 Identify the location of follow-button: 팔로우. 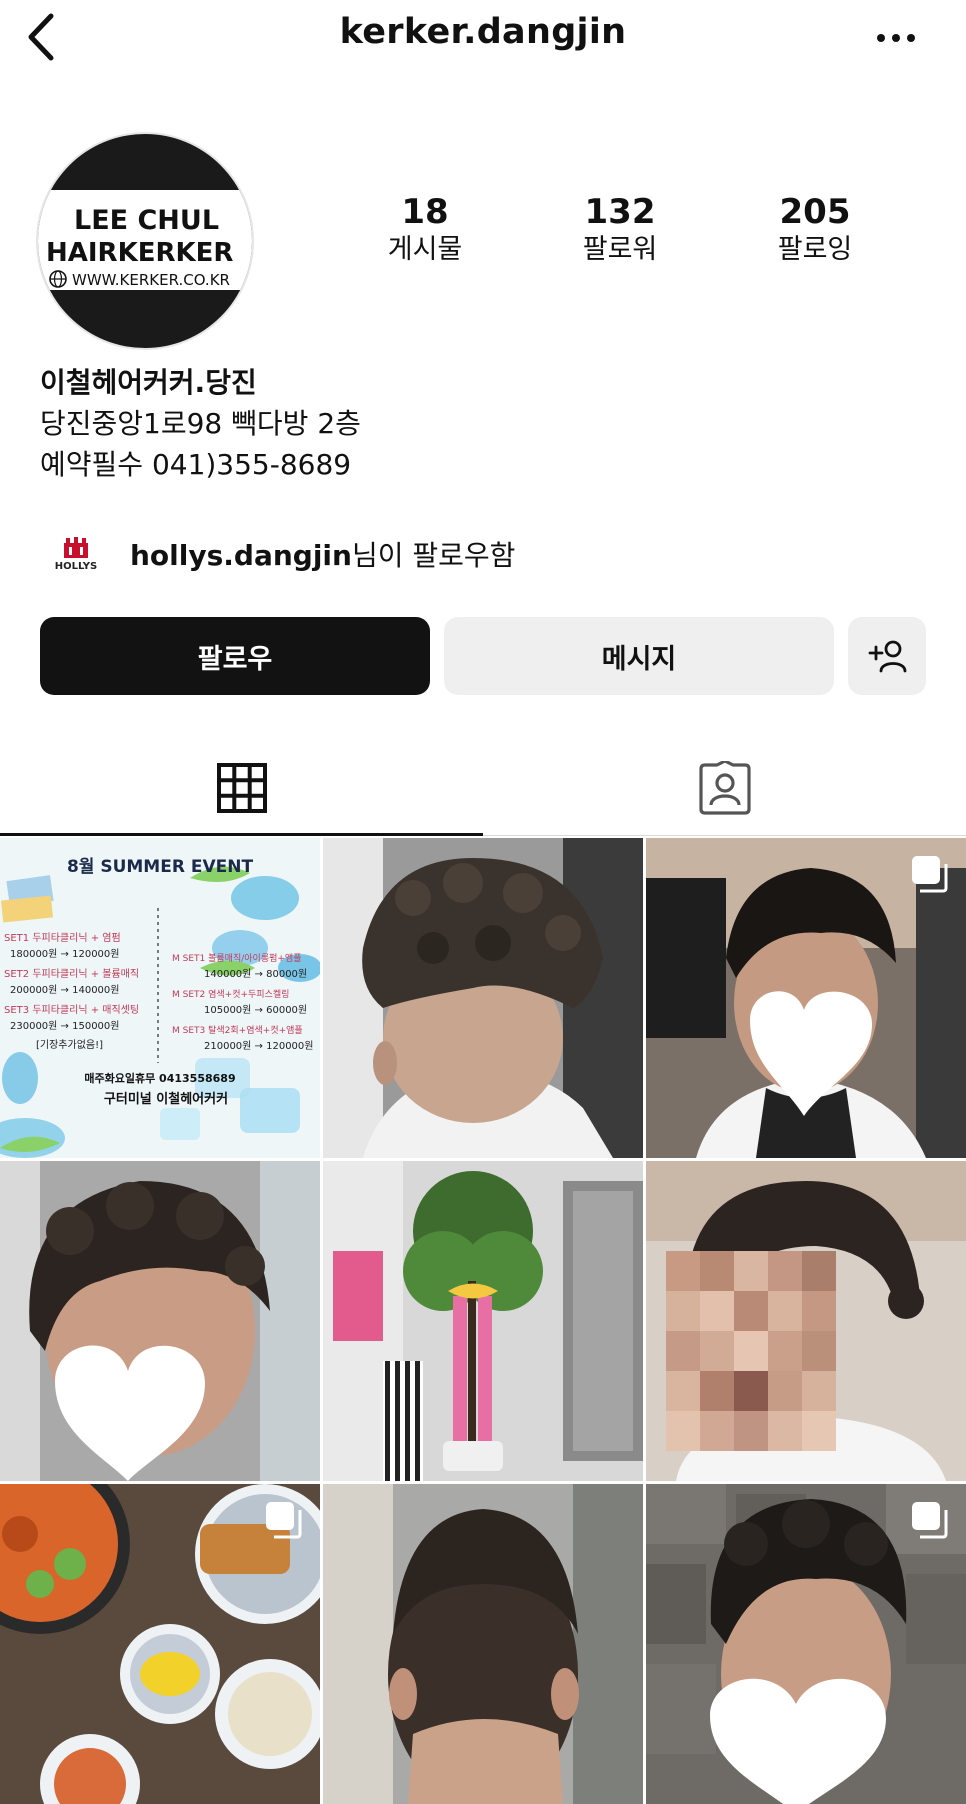
(235, 656).